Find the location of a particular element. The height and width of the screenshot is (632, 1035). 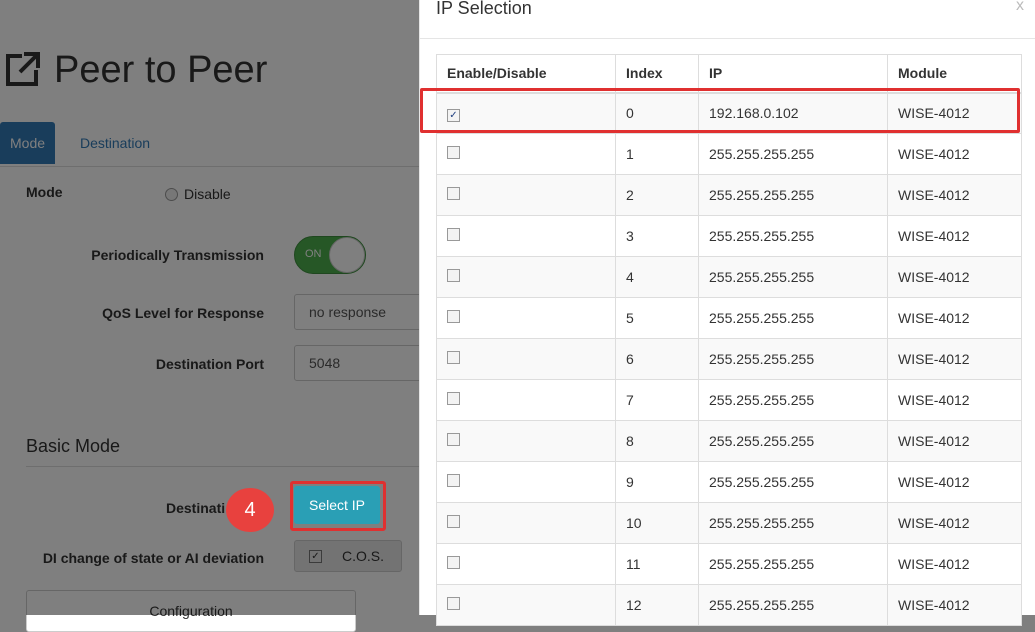

index-cell: 8 is located at coordinates (657, 441).